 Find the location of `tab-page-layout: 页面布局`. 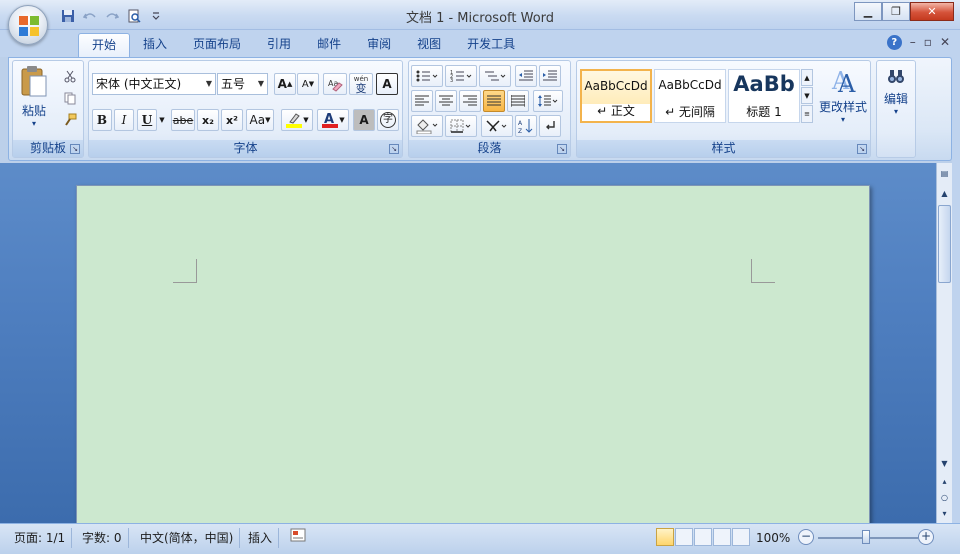

tab-page-layout: 页面布局 is located at coordinates (217, 45).